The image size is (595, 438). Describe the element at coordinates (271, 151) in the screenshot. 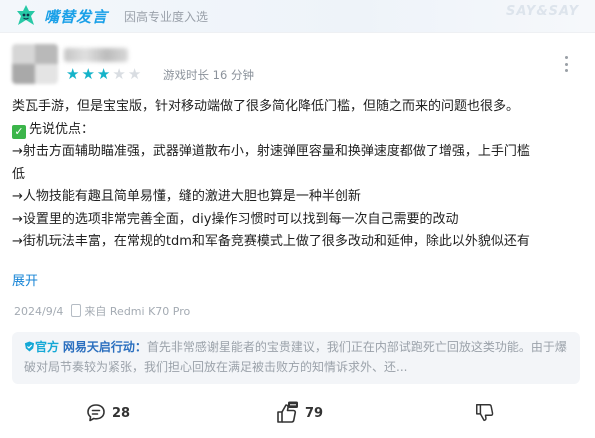

I see `review-line: →射击方面辅助瞄准强，武器弹道散布小，射速弹匣容量和换弹速度都做了增强，上手门槛` at that location.